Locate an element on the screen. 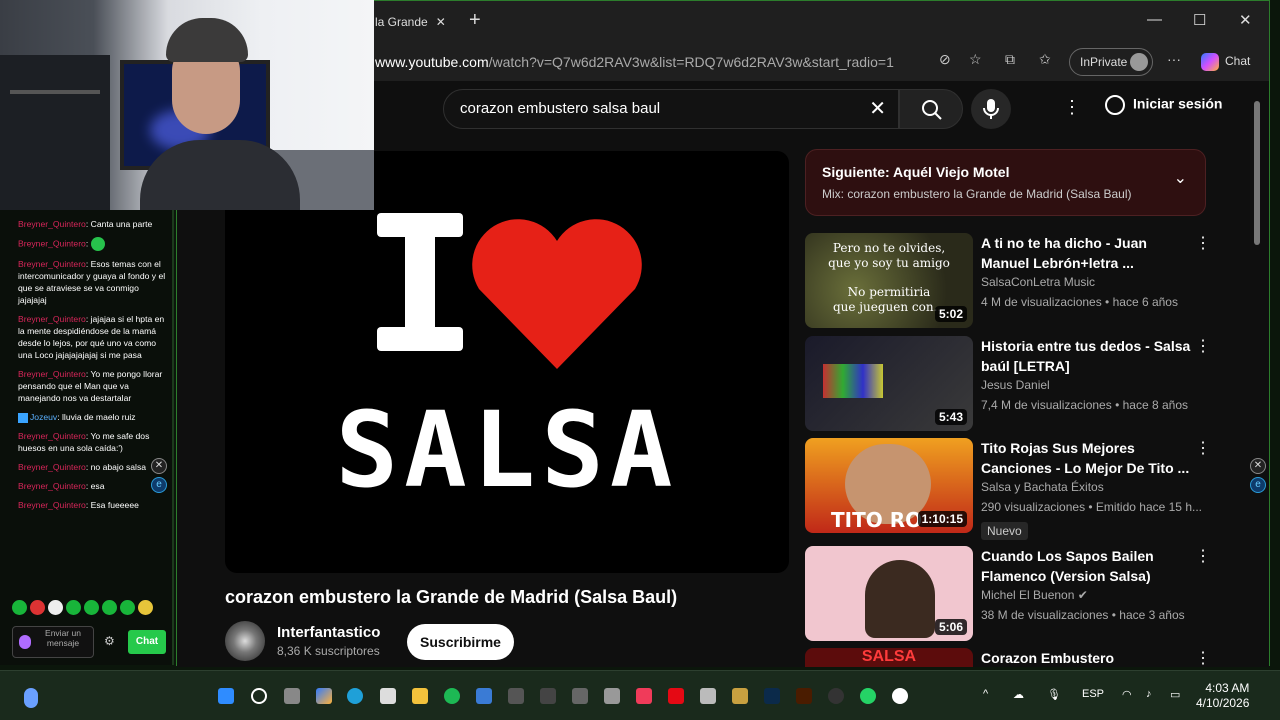 The height and width of the screenshot is (720, 1280). chat-send-button: Chat is located at coordinates (147, 642).